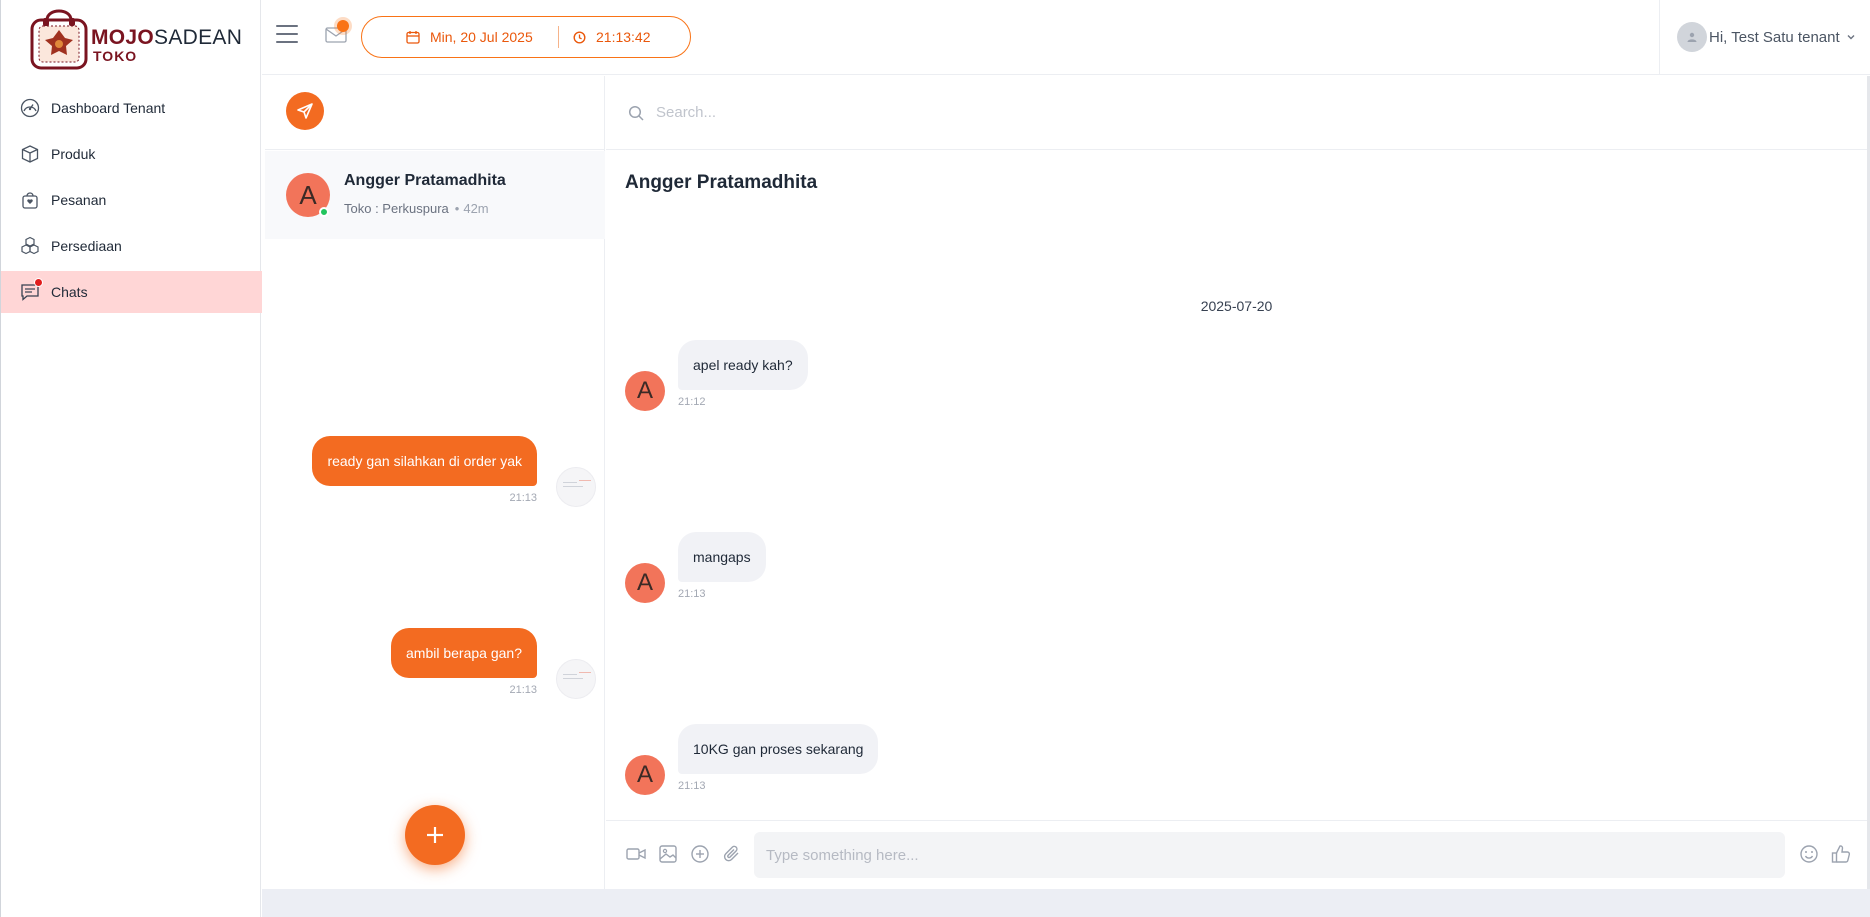 Image resolution: width=1870 pixels, height=917 pixels. I want to click on date-display: Min, 20 Jul 2025, so click(460, 37).